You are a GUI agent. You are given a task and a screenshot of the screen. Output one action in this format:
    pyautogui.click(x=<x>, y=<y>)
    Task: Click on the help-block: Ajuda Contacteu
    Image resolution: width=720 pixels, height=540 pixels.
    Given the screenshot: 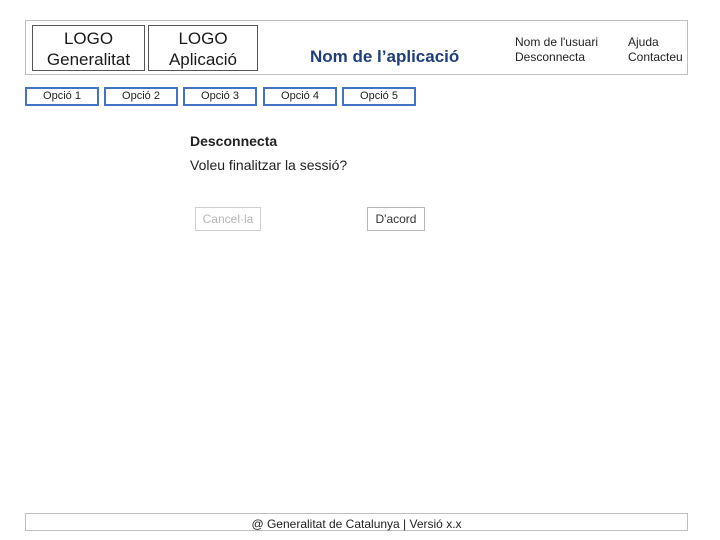 What is the action you would take?
    pyautogui.click(x=655, y=50)
    